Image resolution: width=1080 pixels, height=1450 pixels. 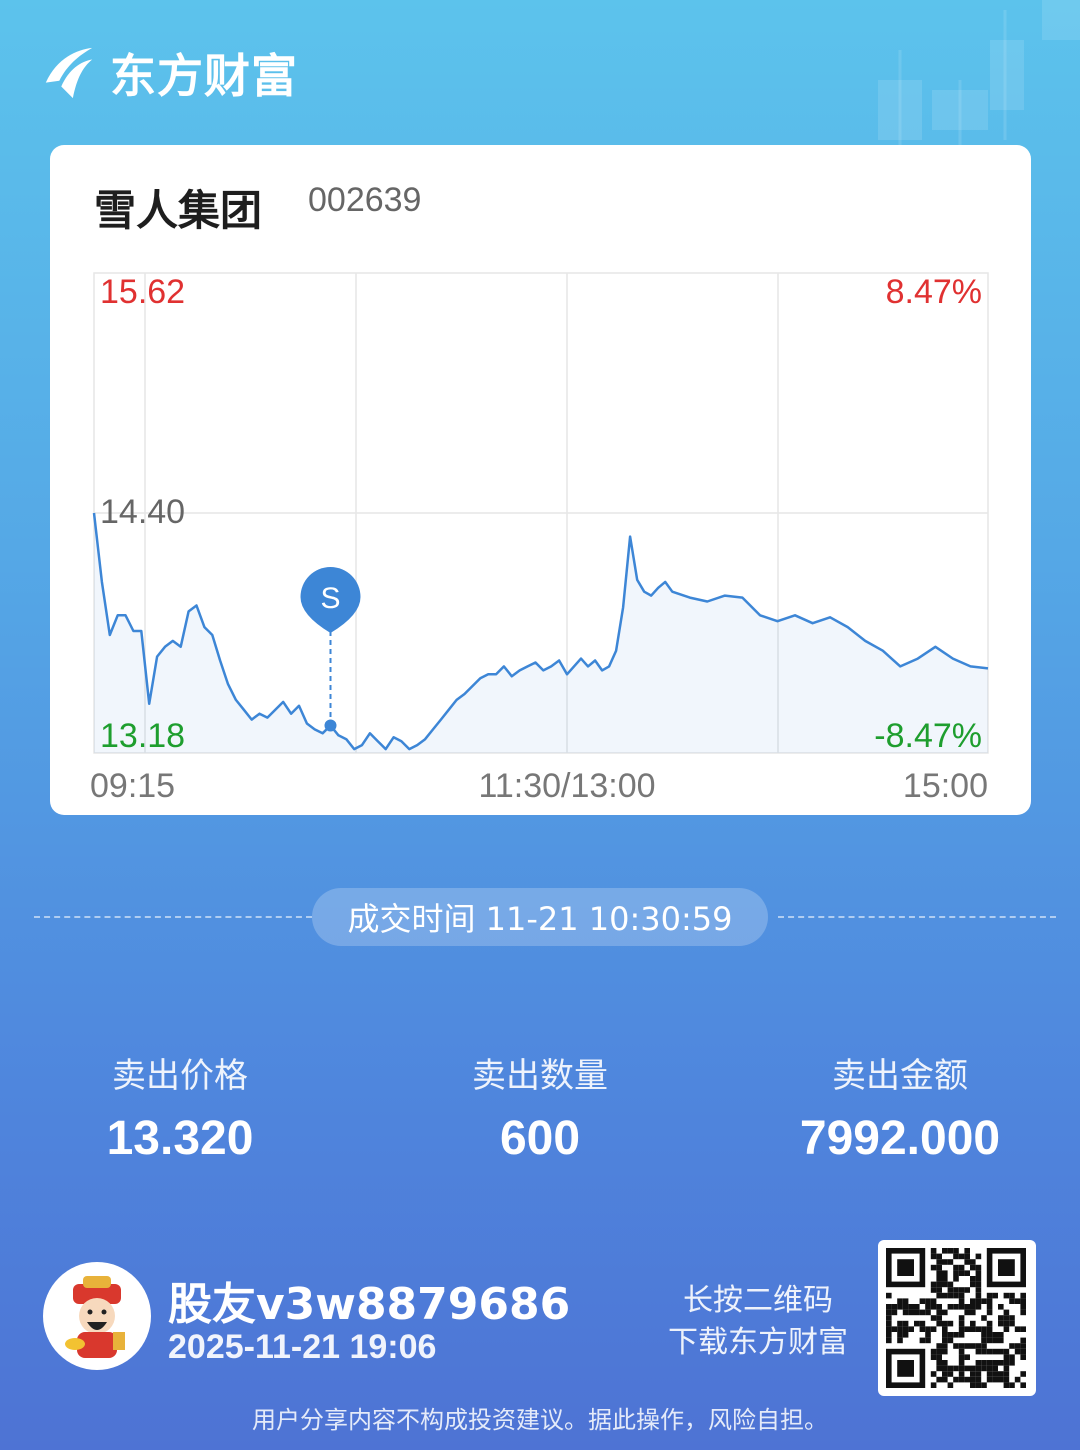 What do you see at coordinates (330, 649) in the screenshot?
I see `sell-marker: S` at bounding box center [330, 649].